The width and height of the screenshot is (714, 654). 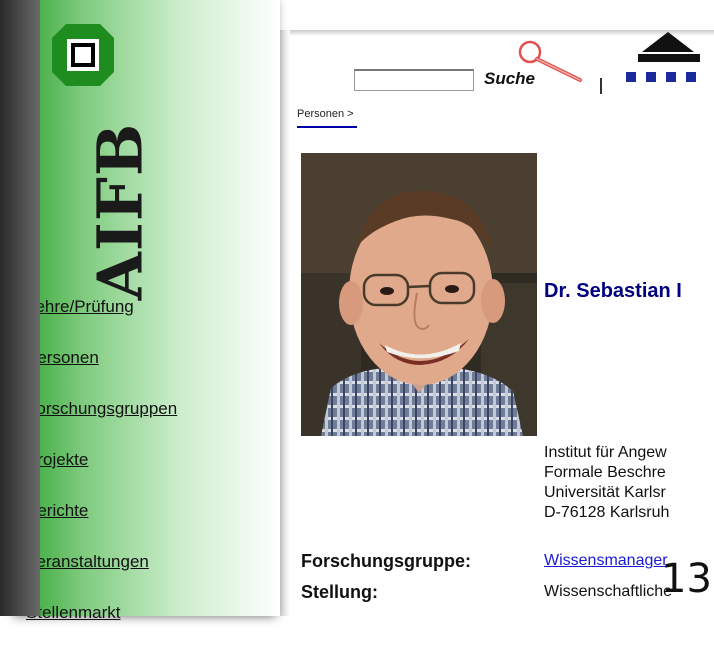 I want to click on position-label: Stellung:, so click(x=339, y=592).